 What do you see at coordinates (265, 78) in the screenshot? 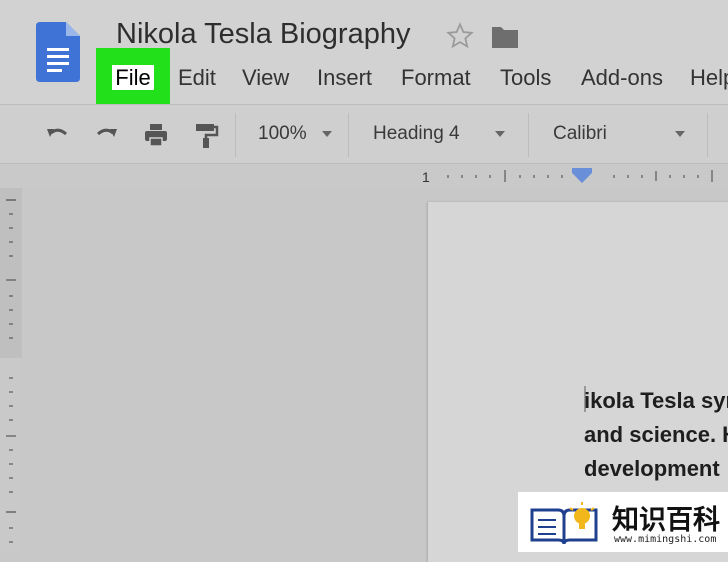
I see `menu-view: View` at bounding box center [265, 78].